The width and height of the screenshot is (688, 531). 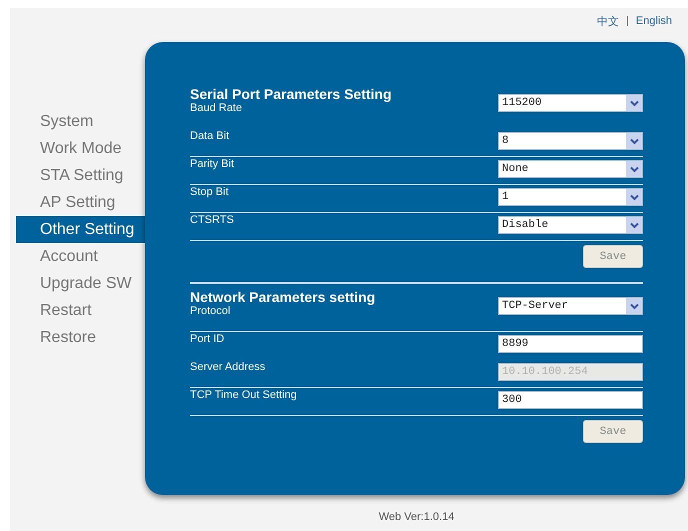 I want to click on field-label: Baud Rate, so click(x=216, y=107).